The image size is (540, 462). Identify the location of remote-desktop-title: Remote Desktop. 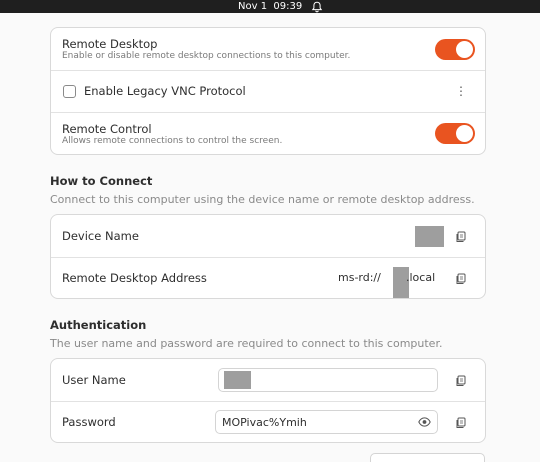
(110, 44).